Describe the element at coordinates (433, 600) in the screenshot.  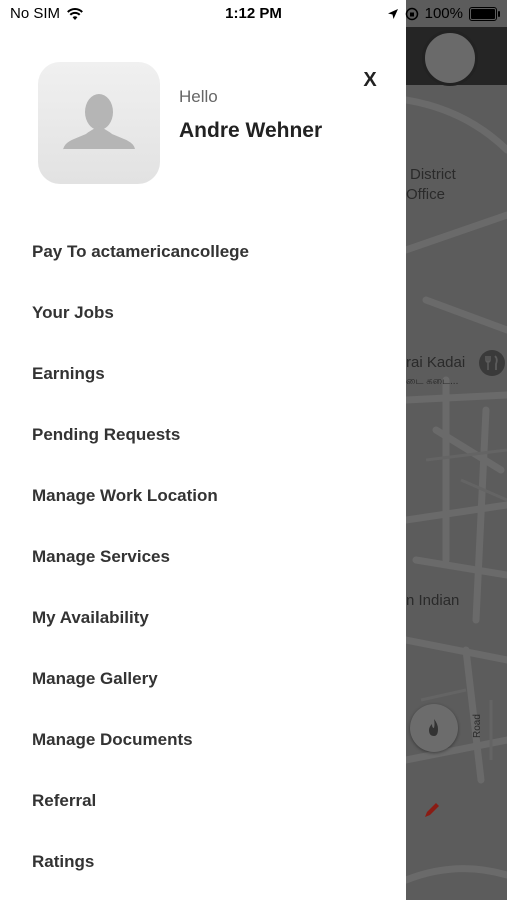
I see `map-label-indian: n Indian` at that location.